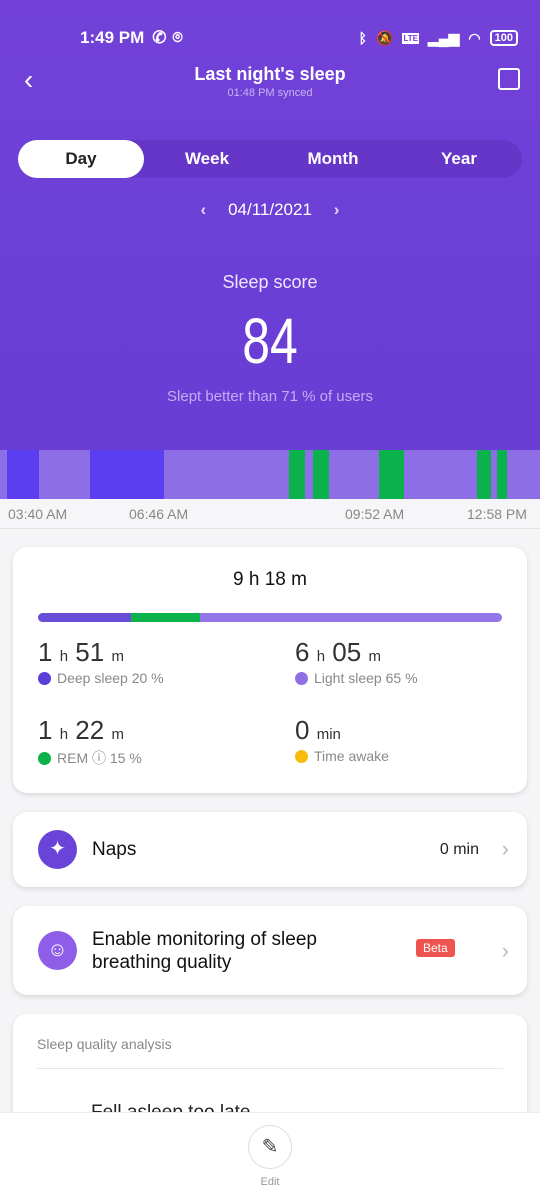 This screenshot has width=540, height=1200. What do you see at coordinates (459, 849) in the screenshot?
I see `naps-value: 0 min` at bounding box center [459, 849].